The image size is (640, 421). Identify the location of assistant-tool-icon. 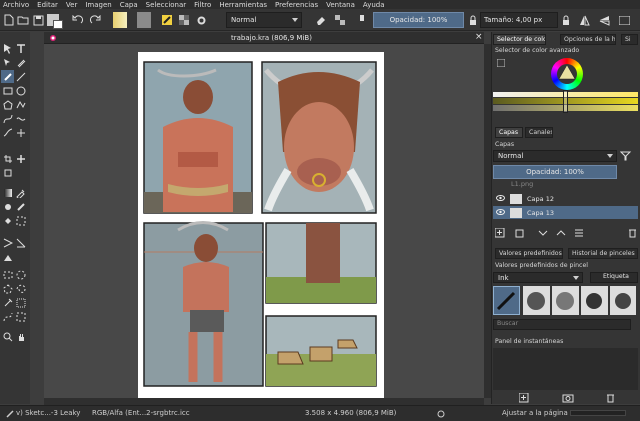
(7, 242).